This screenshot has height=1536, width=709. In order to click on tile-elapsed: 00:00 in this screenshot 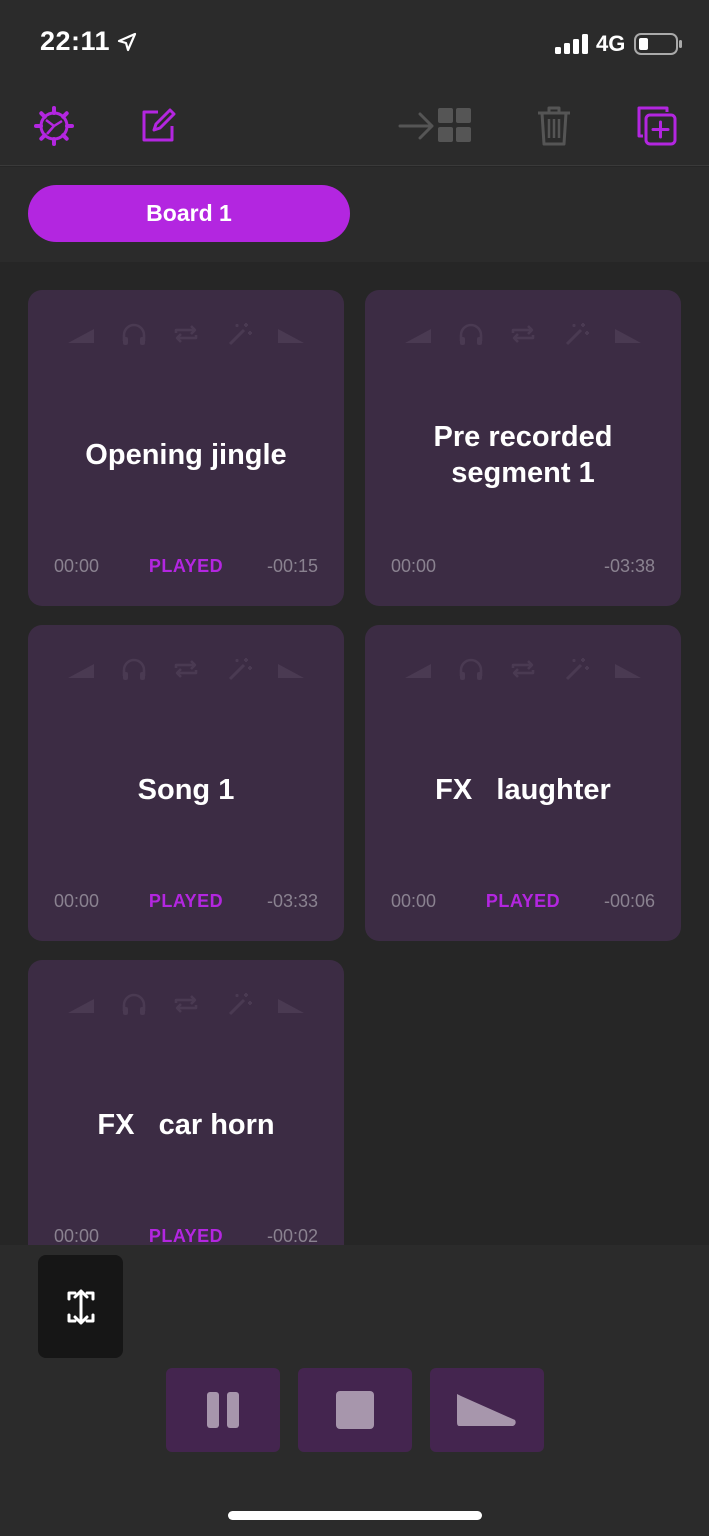, I will do `click(414, 566)`.